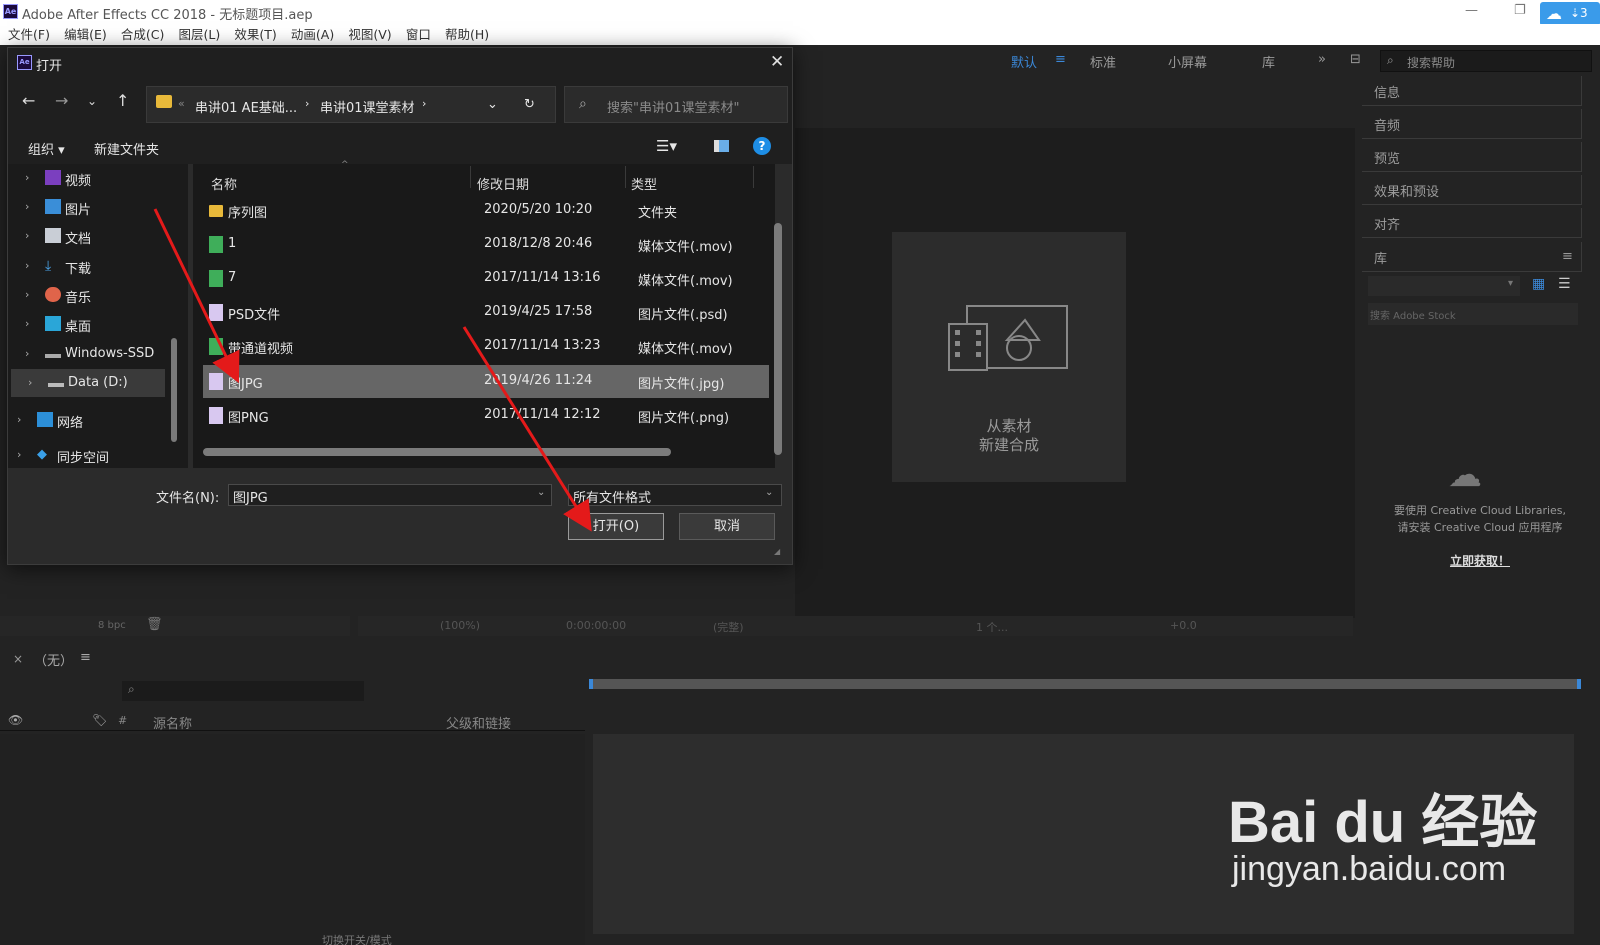  Describe the element at coordinates (1472, 124) in the screenshot. I see `panel-audio: 音频` at that location.